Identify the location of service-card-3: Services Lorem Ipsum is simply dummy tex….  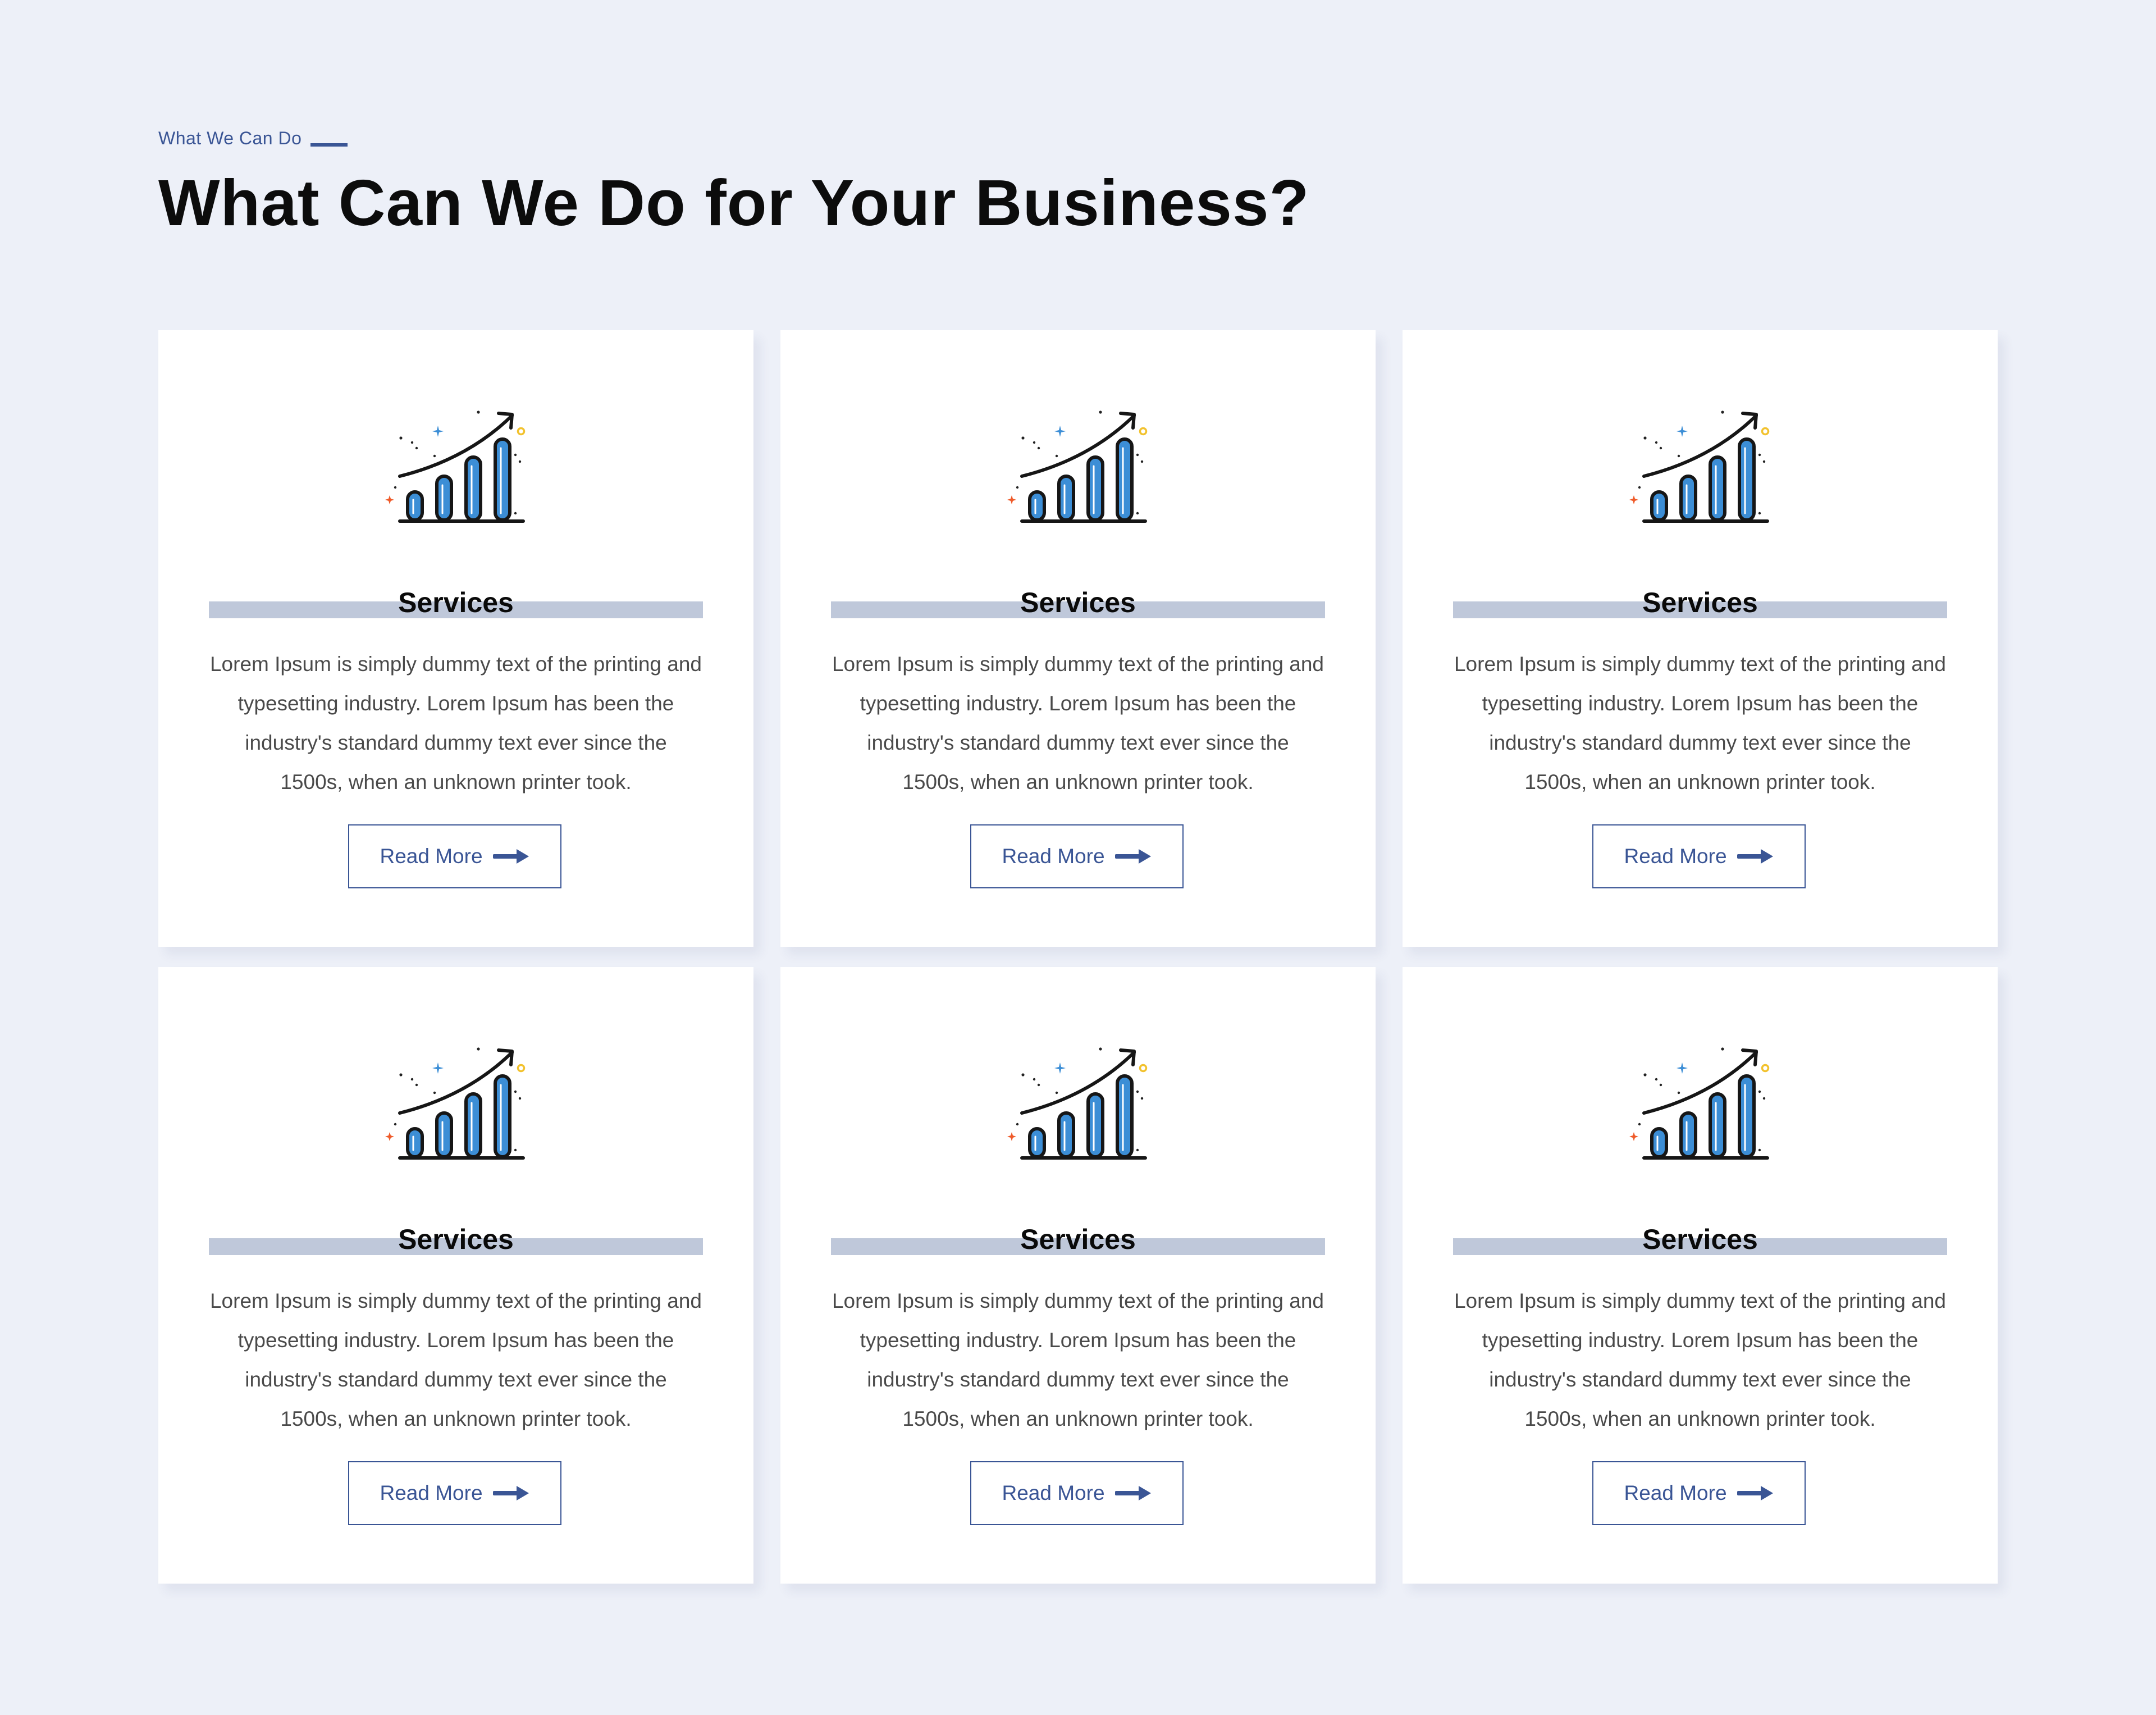
(1700, 638).